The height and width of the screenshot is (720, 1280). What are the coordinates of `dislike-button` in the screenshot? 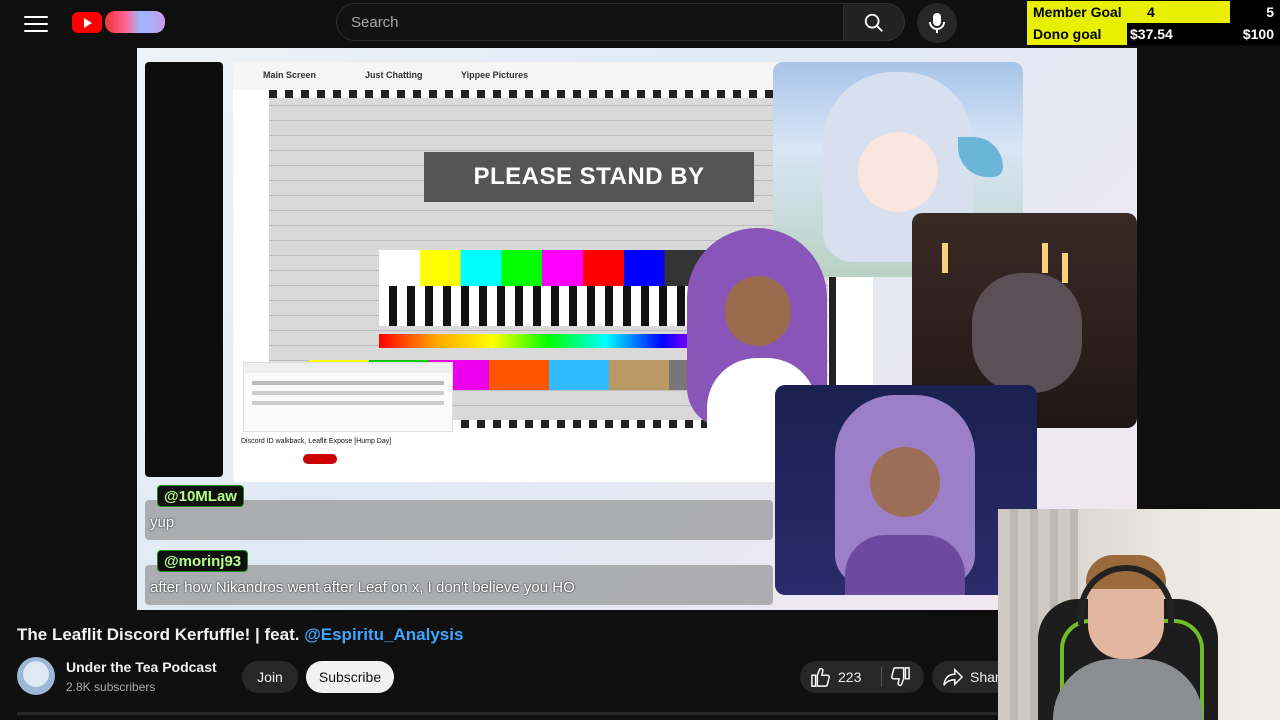 It's located at (900, 679).